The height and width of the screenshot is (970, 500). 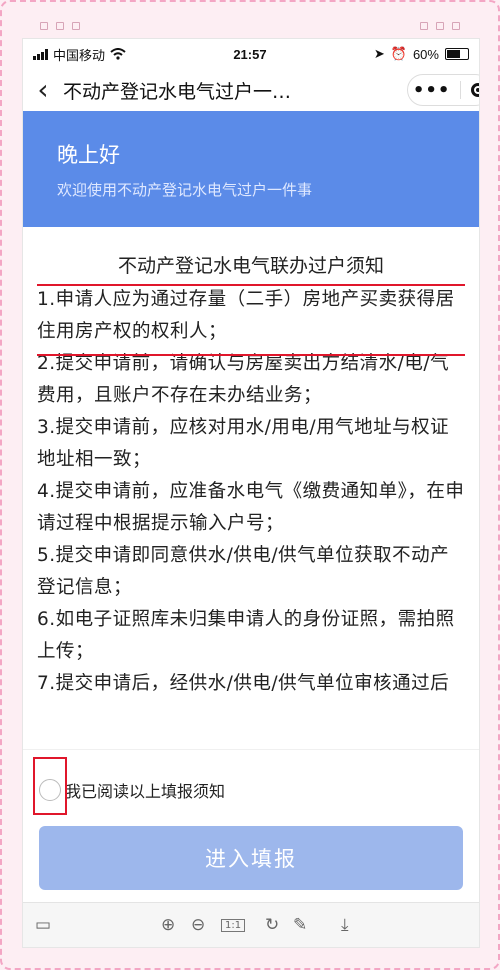 I want to click on edit-icon: ✎, so click(x=300, y=925).